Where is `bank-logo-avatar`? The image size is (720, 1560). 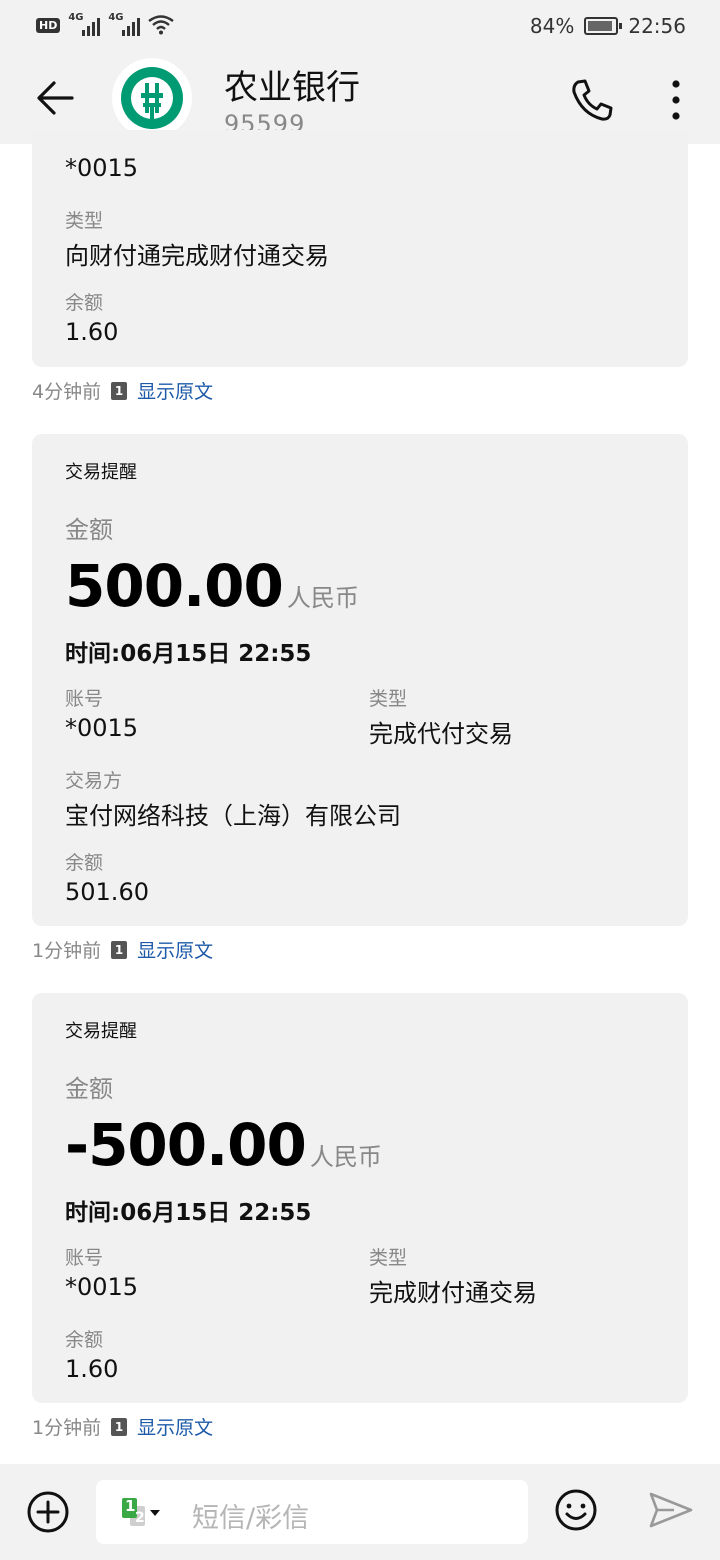 bank-logo-avatar is located at coordinates (152, 98).